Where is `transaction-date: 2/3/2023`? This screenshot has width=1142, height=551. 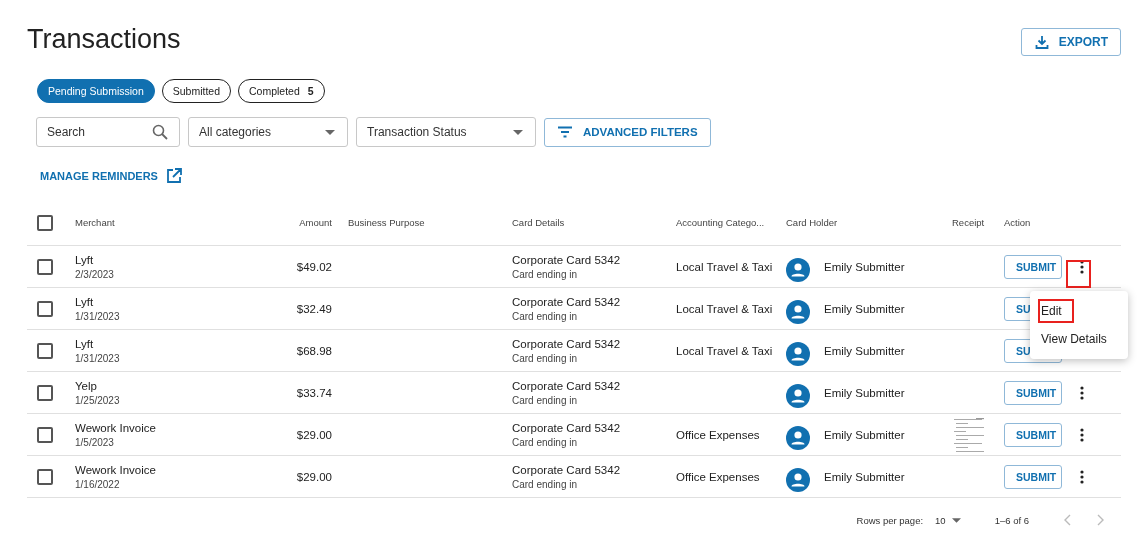 transaction-date: 2/3/2023 is located at coordinates (94, 274).